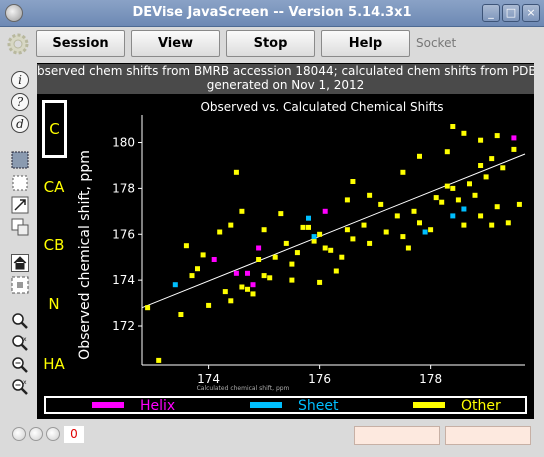  What do you see at coordinates (20, 205) in the screenshot?
I see `resize-icon` at bounding box center [20, 205].